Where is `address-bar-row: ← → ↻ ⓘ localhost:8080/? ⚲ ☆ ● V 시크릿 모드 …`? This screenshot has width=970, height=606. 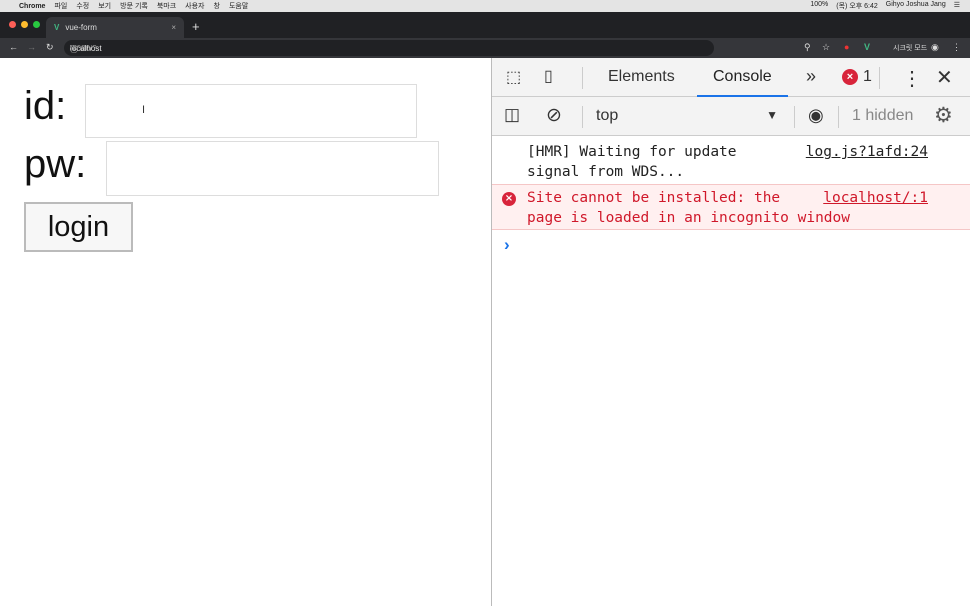
address-bar-row: ← → ↻ ⓘ localhost:8080/? ⚲ ☆ ● V 시크릿 모드 … is located at coordinates (485, 48).